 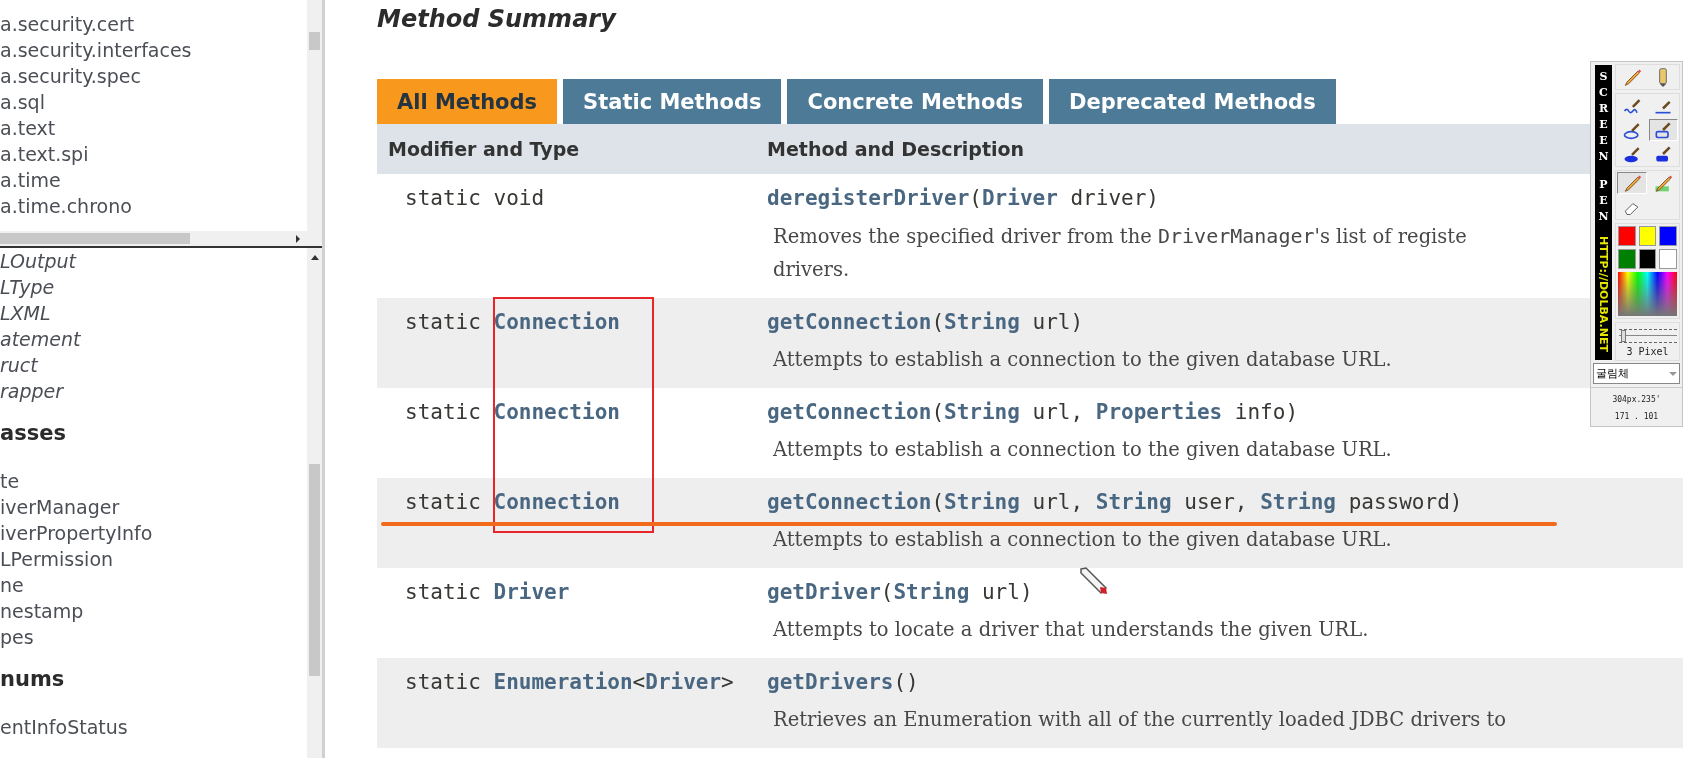 What do you see at coordinates (32, 391) in the screenshot?
I see `interface-link: rapper` at bounding box center [32, 391].